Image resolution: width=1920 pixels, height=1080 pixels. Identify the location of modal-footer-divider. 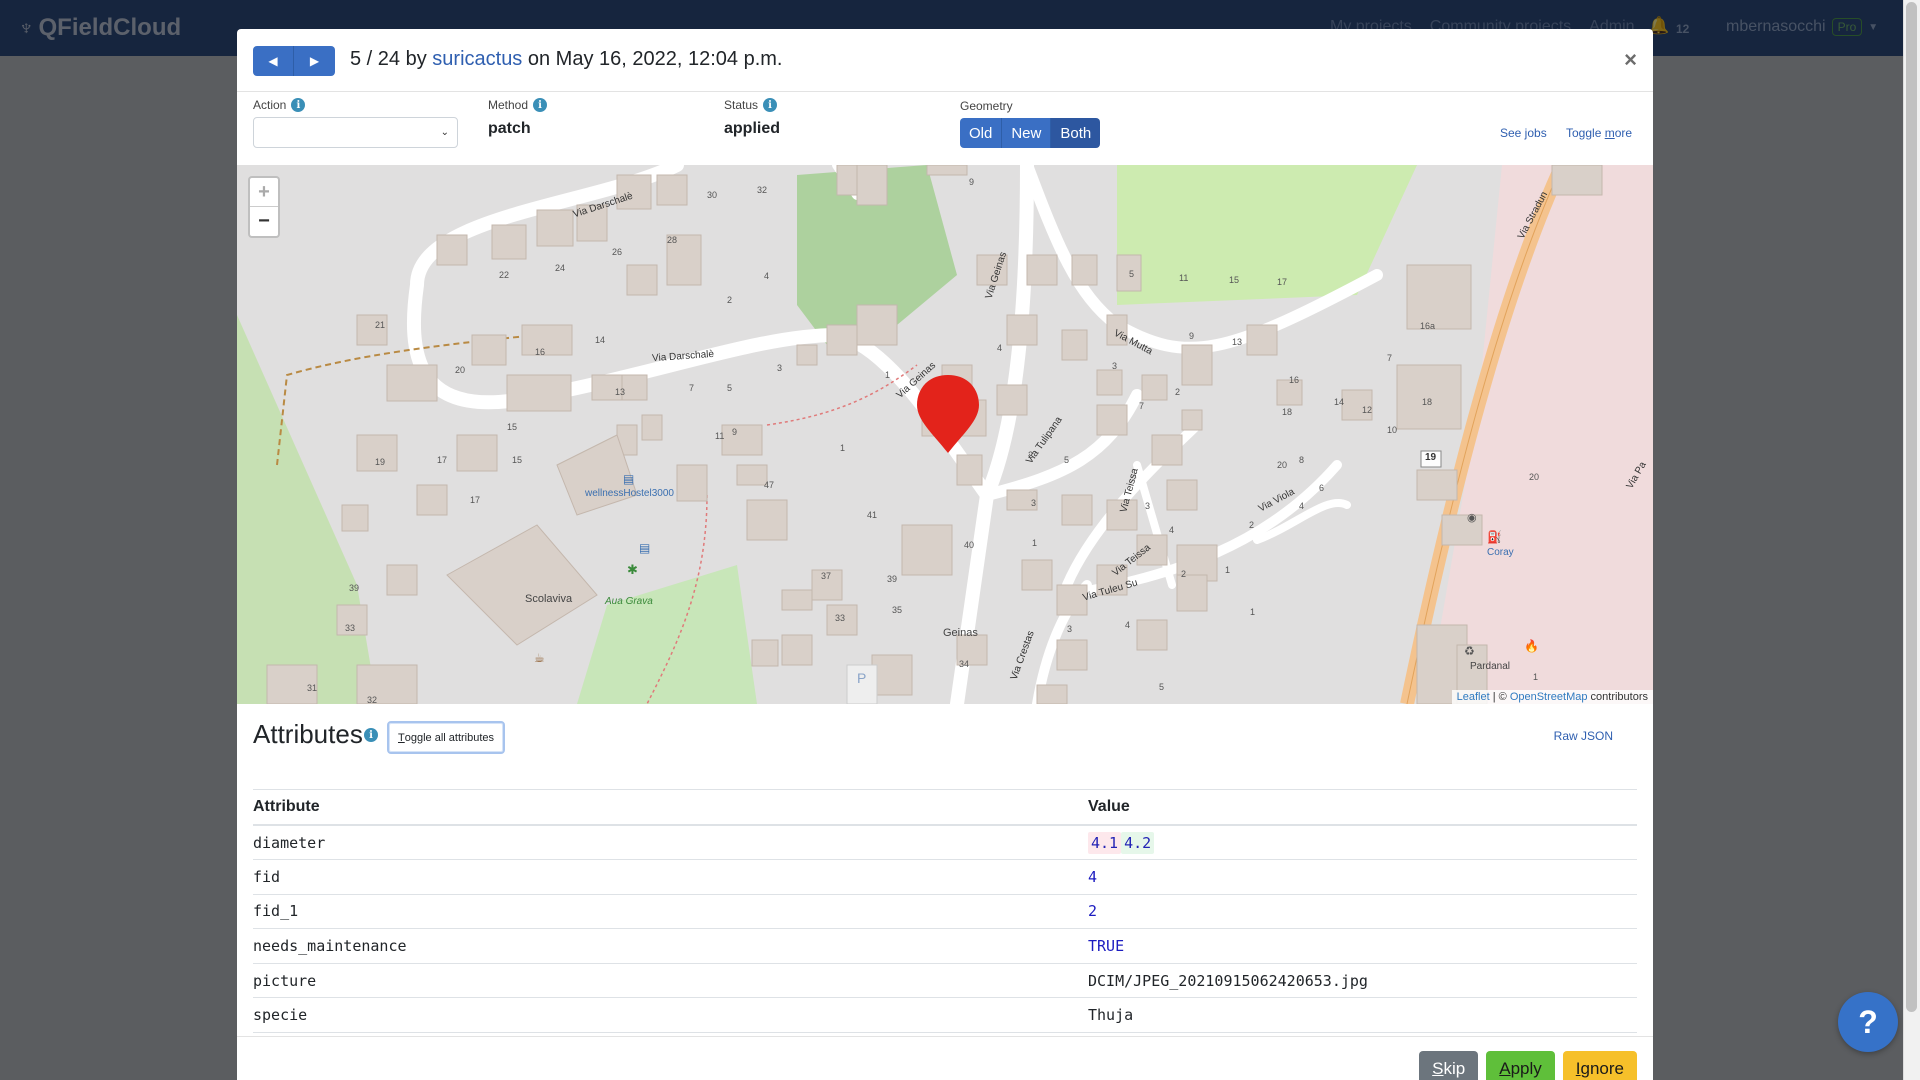
(945, 1036).